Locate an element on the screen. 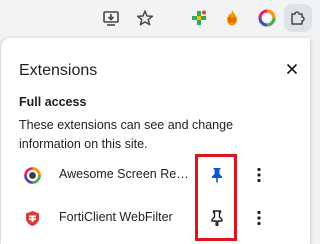 This screenshot has height=244, width=320. close-button is located at coordinates (292, 69).